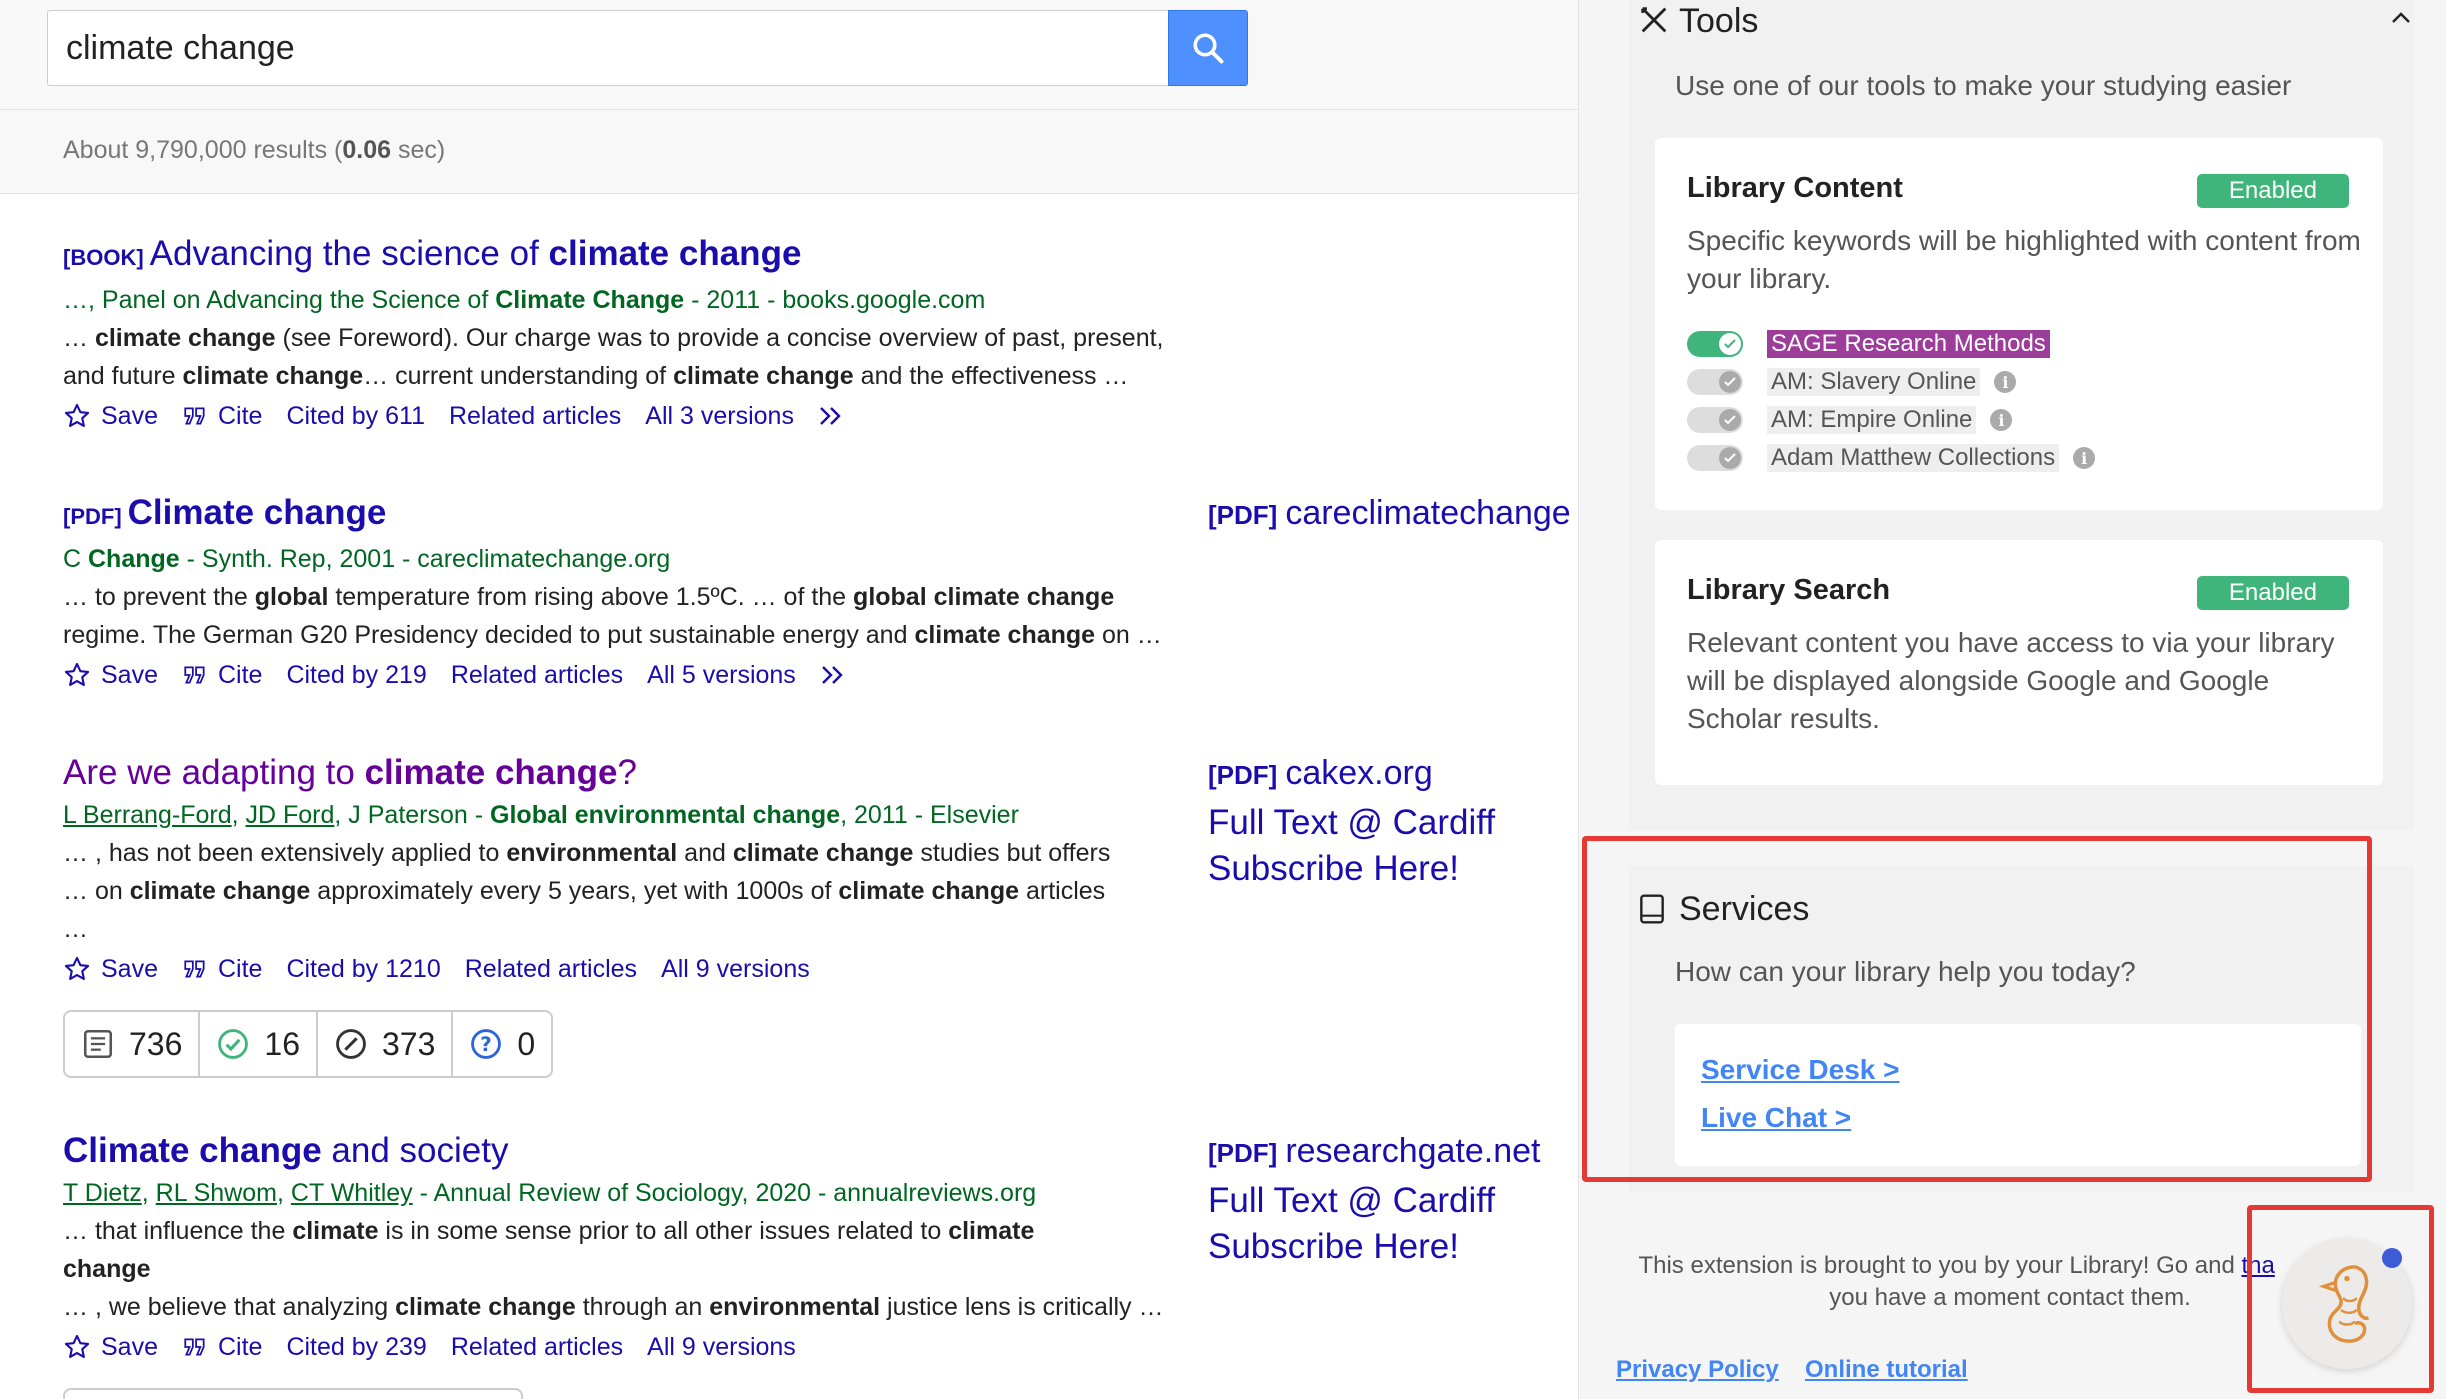 This screenshot has height=1399, width=2446. Describe the element at coordinates (2018, 1095) in the screenshot. I see `services-card: Service Desk > Live Chat >` at that location.